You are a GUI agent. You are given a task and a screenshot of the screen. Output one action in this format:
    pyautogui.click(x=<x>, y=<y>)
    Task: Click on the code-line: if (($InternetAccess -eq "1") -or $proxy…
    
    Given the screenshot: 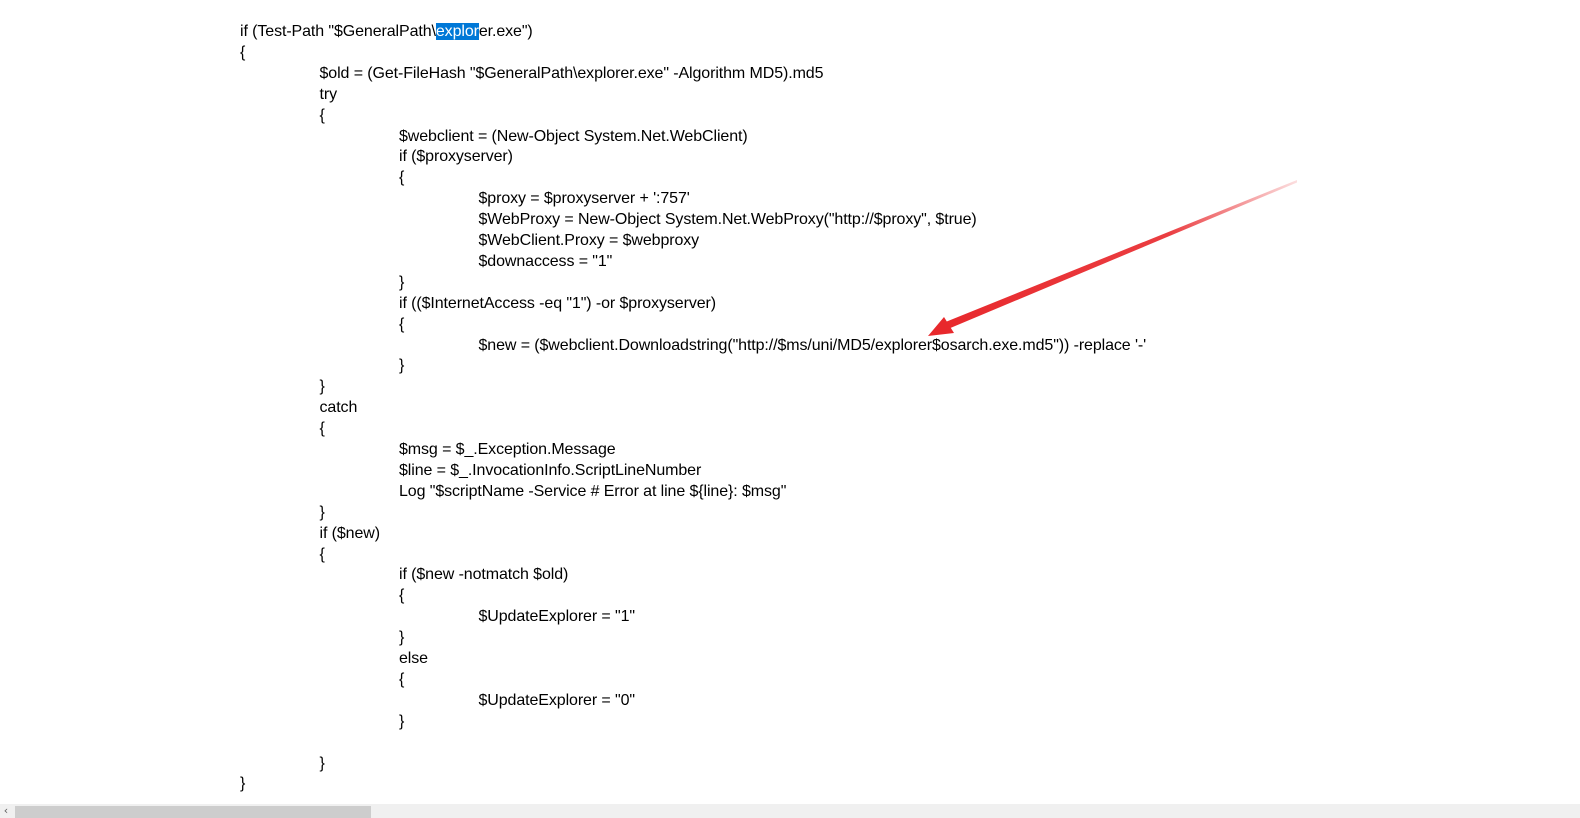 What is the action you would take?
    pyautogui.click(x=557, y=303)
    